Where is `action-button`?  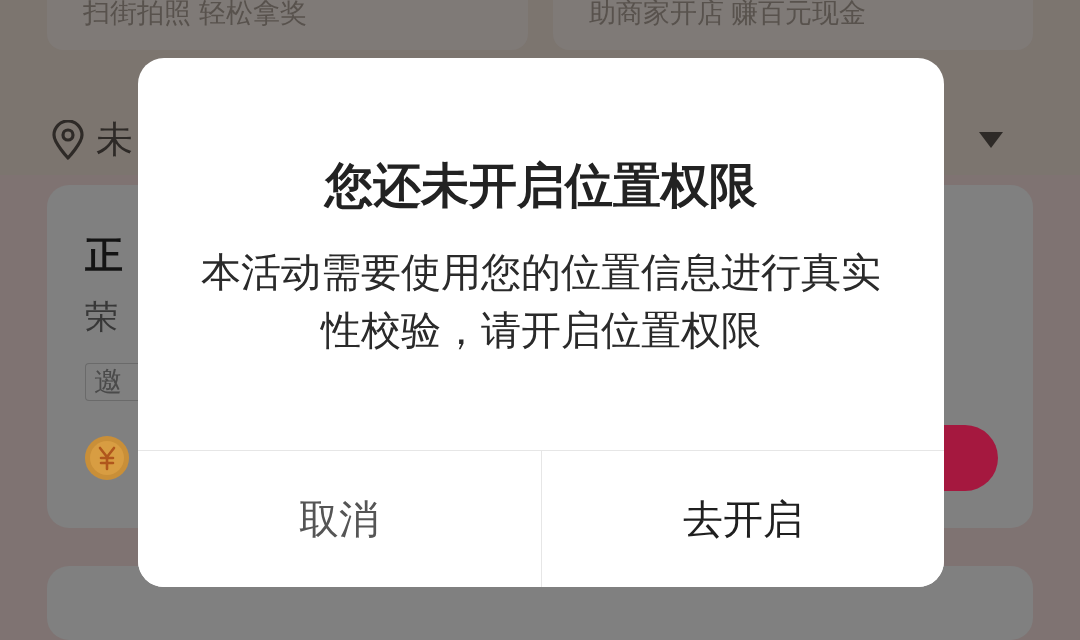
action-button is located at coordinates (971, 457).